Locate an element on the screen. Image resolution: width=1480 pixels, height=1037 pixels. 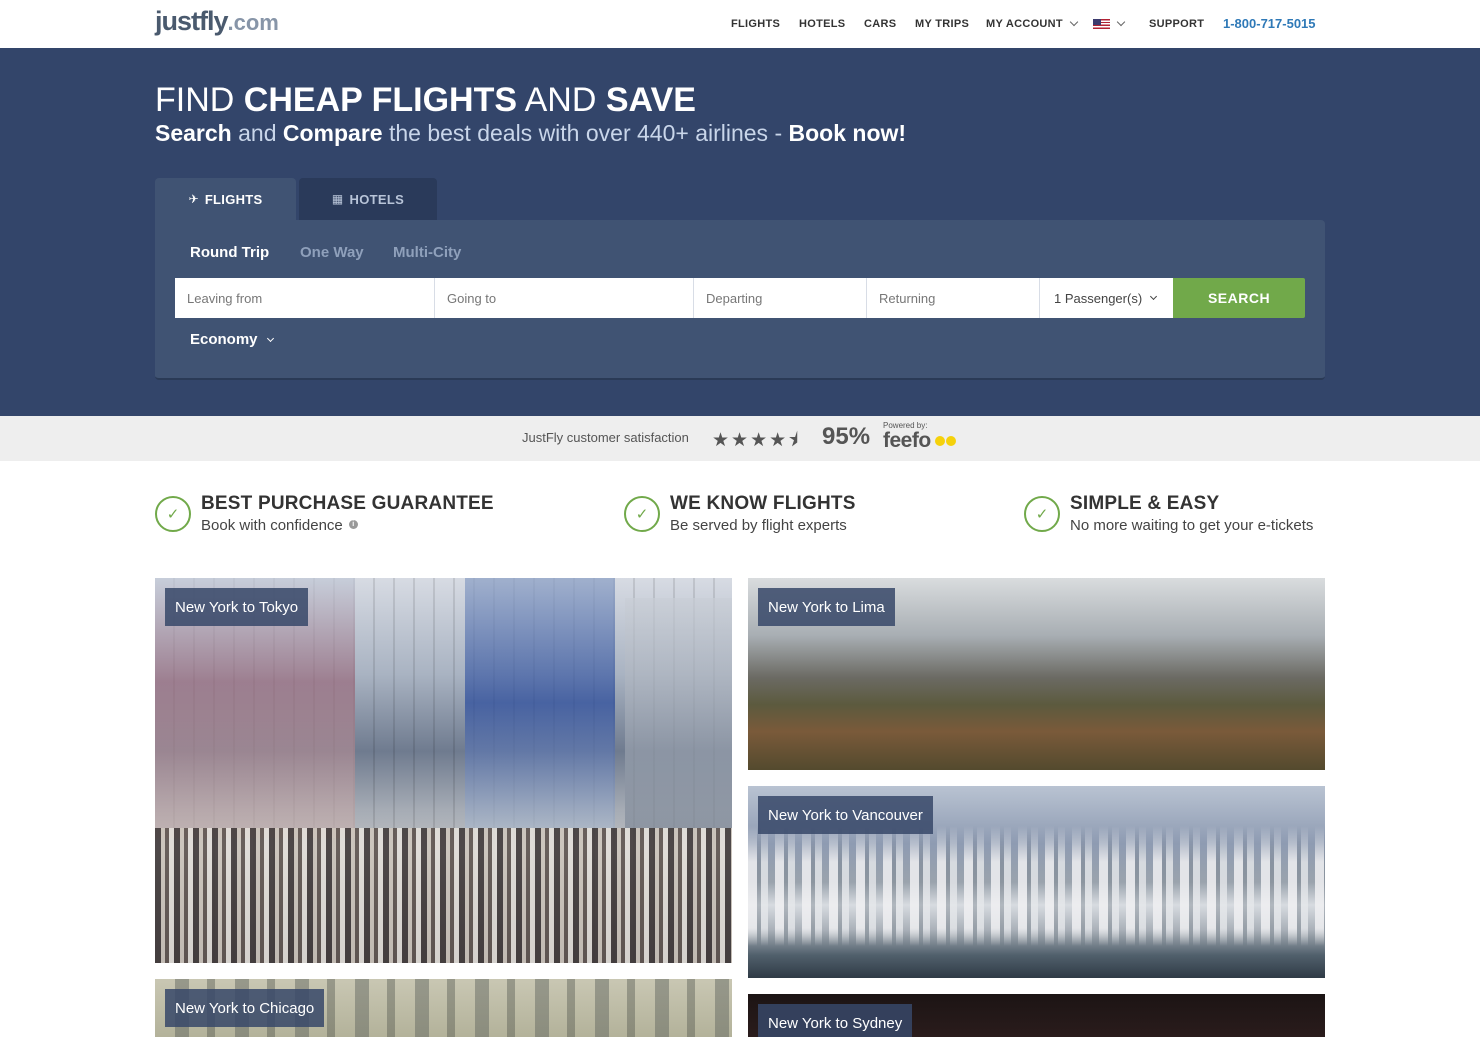
destination-card-vancouver: New York to Vancouver is located at coordinates (1036, 882).